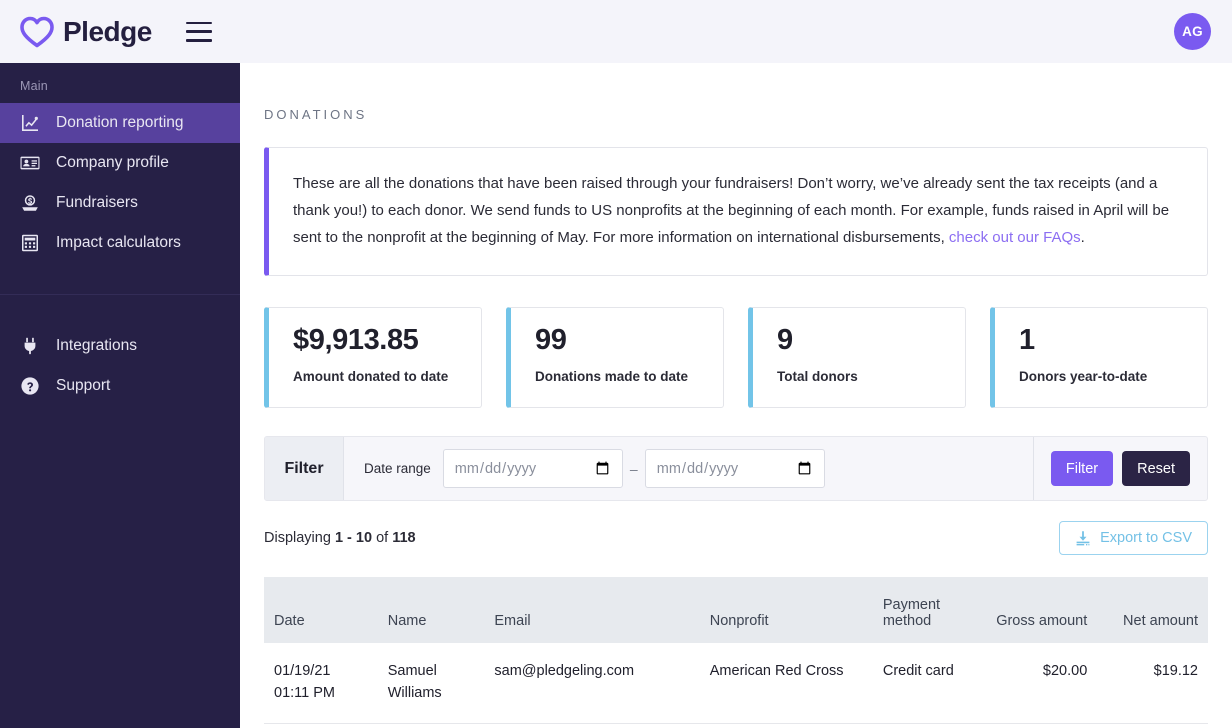 The image size is (1232, 728). What do you see at coordinates (96, 345) in the screenshot?
I see `sidebar-item-label: Integrations` at bounding box center [96, 345].